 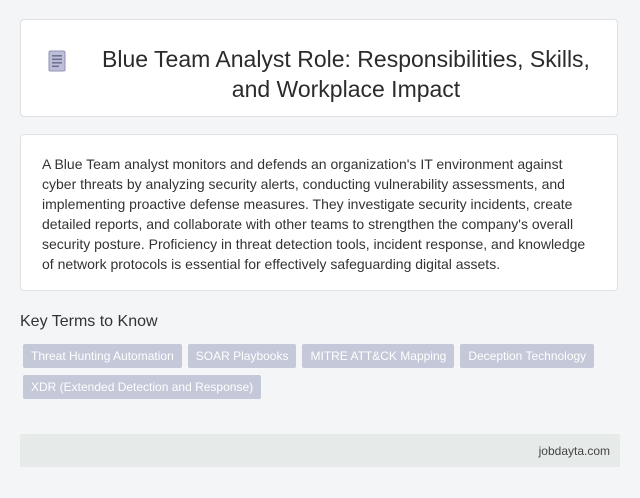 I want to click on key-terms-heading: Key Terms to Know, so click(x=89, y=321).